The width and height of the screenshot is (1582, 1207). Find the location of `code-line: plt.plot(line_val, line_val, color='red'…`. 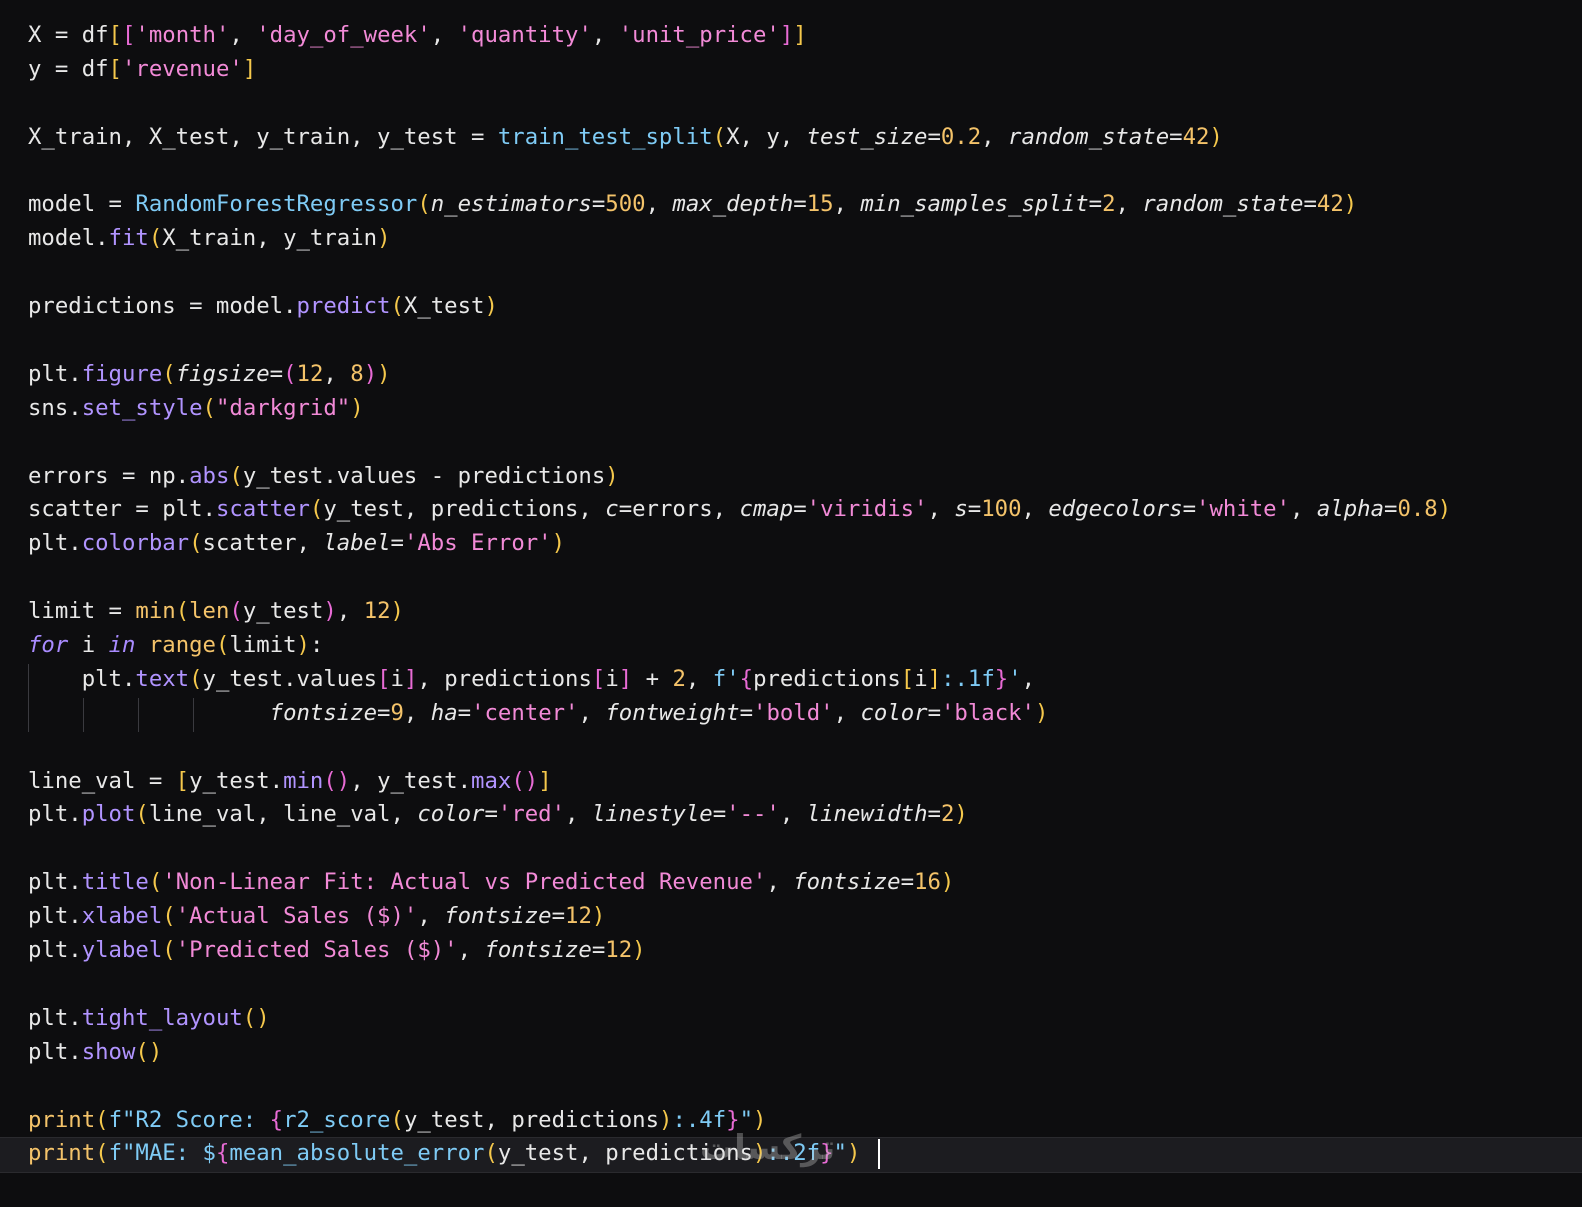

code-line: plt.plot(line_val, line_val, color='red'… is located at coordinates (739, 815).